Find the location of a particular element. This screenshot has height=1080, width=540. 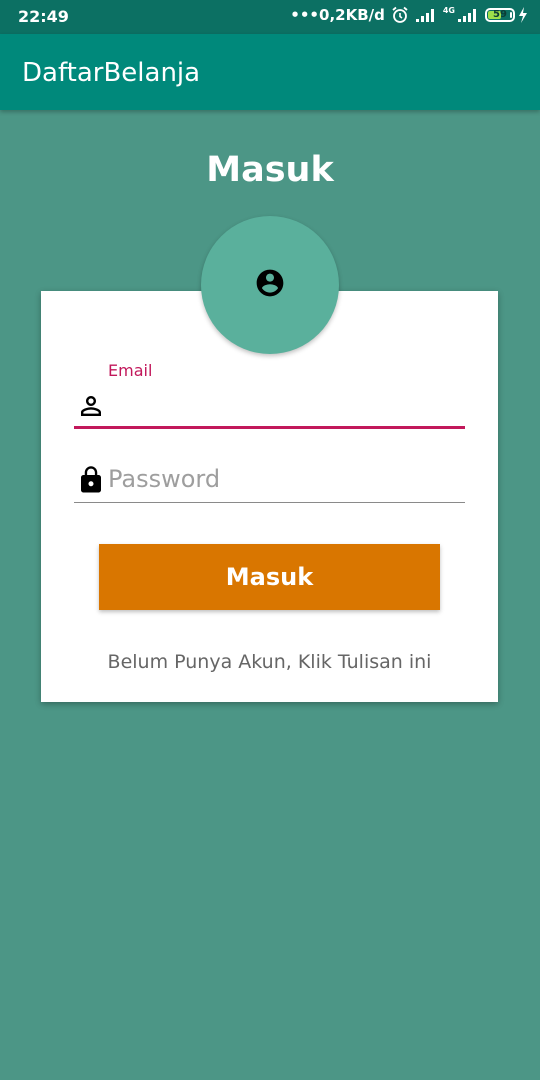

email-underline is located at coordinates (269, 427).